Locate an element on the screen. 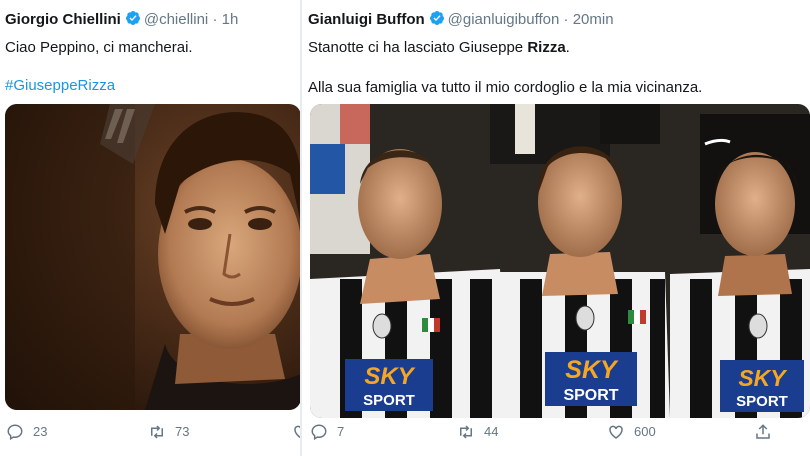 The height and width of the screenshot is (456, 810). share-button is located at coordinates (767, 432).